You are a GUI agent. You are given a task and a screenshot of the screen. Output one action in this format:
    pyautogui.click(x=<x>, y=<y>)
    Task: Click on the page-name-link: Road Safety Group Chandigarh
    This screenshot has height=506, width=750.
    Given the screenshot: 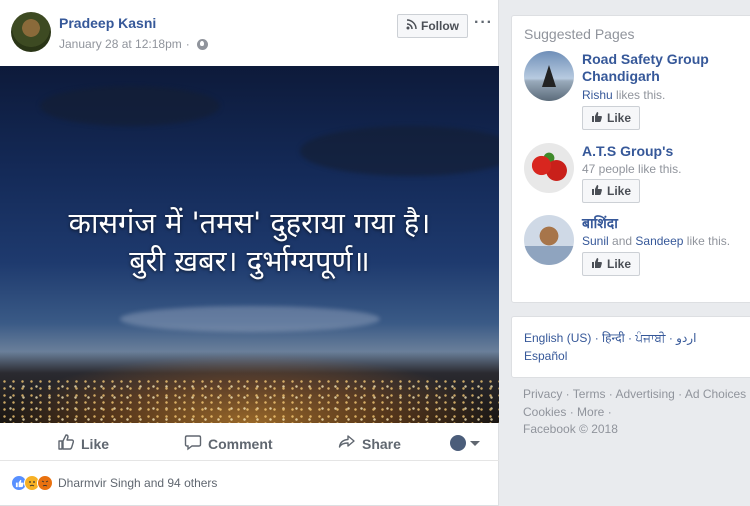 What is the action you would take?
    pyautogui.click(x=666, y=68)
    